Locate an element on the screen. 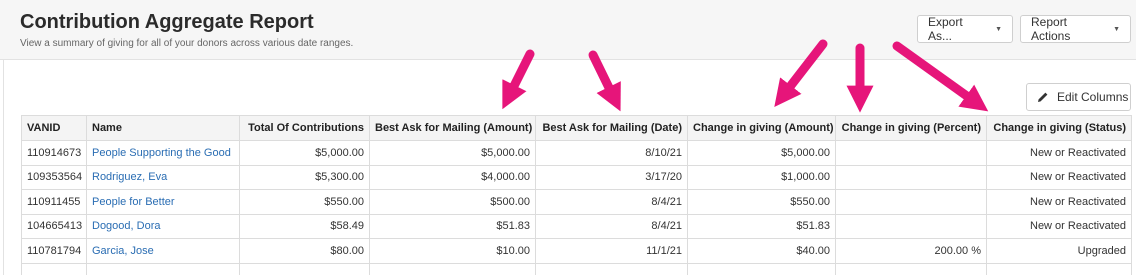 This screenshot has height=275, width=1136. cell-total: $5,300.00 is located at coordinates (304, 177).